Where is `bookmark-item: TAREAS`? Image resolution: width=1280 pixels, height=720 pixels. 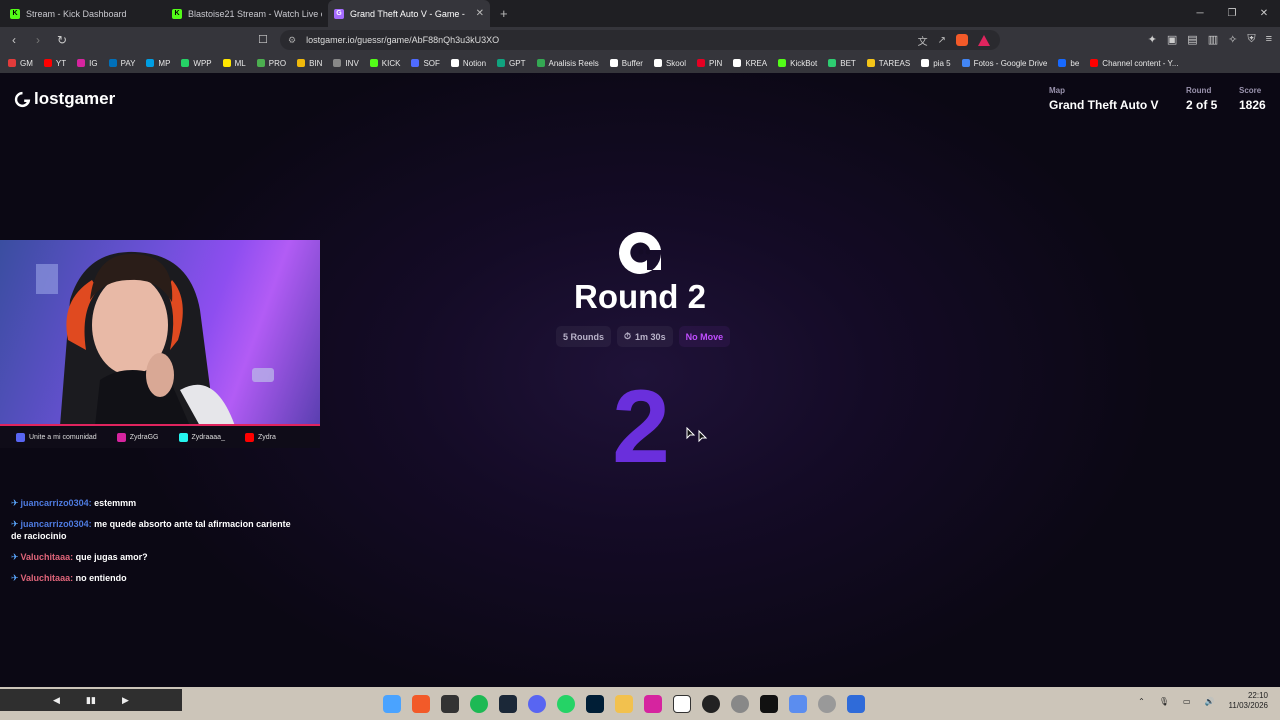 bookmark-item: TAREAS is located at coordinates (888, 63).